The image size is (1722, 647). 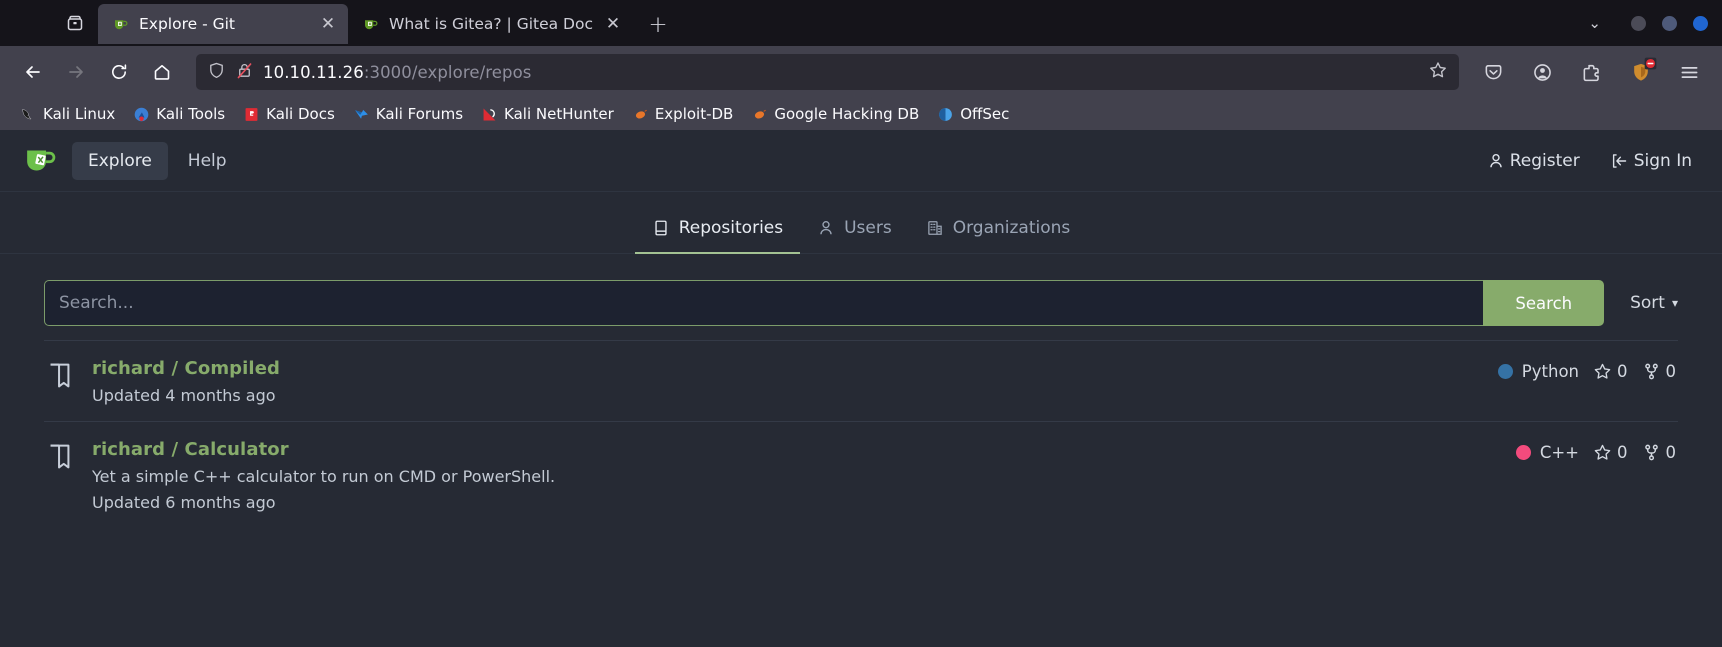 What do you see at coordinates (658, 25) in the screenshot?
I see `new-tab-button: +` at bounding box center [658, 25].